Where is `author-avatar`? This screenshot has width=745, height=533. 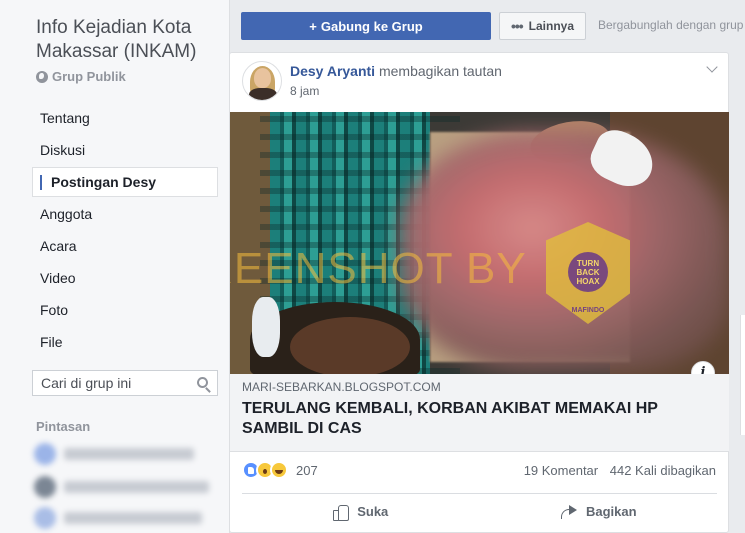 author-avatar is located at coordinates (262, 81).